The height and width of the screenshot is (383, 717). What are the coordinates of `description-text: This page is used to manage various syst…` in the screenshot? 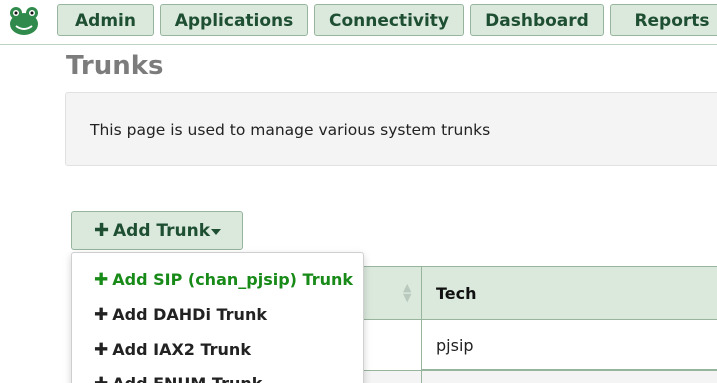 It's located at (290, 130).